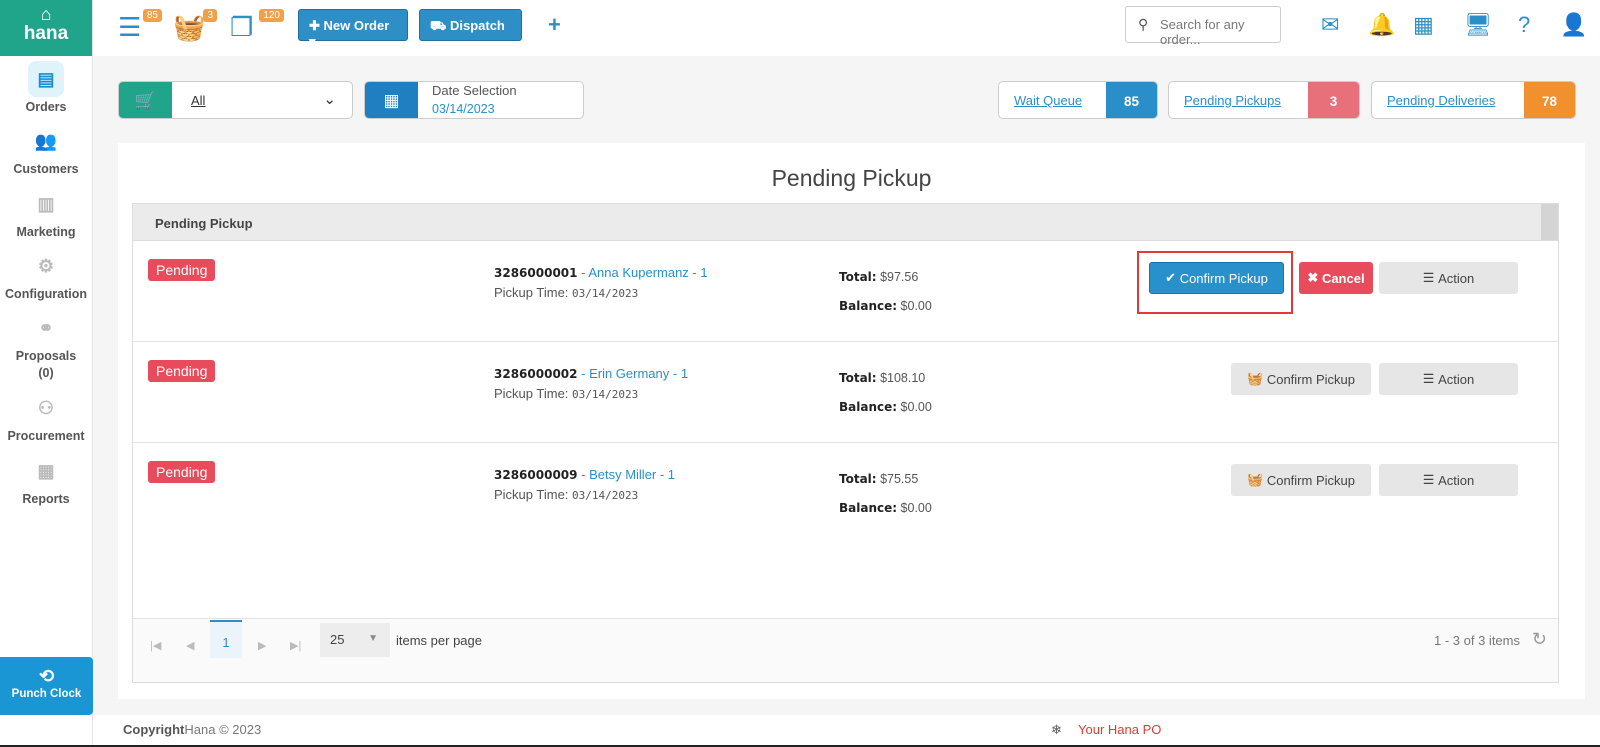 The height and width of the screenshot is (747, 1600). What do you see at coordinates (1264, 100) in the screenshot?
I see `pending-pickups-counter: Pending Pickups 3` at bounding box center [1264, 100].